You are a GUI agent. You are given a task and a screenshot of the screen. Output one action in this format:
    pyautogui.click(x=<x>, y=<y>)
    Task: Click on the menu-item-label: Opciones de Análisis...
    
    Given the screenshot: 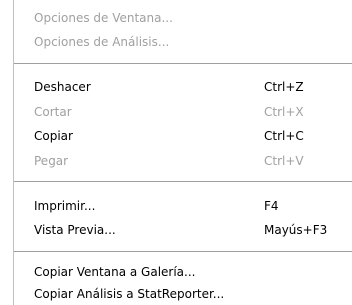 What is the action you would take?
    pyautogui.click(x=102, y=42)
    